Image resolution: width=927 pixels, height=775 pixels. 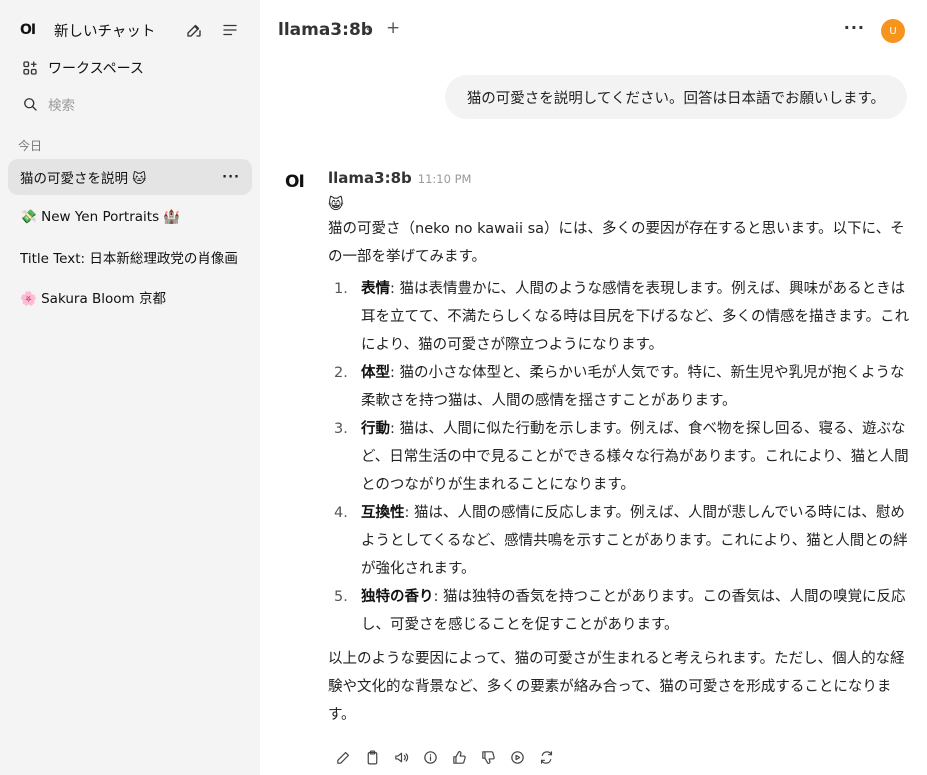 I want to click on model-selector: llama3:8b, so click(x=325, y=30).